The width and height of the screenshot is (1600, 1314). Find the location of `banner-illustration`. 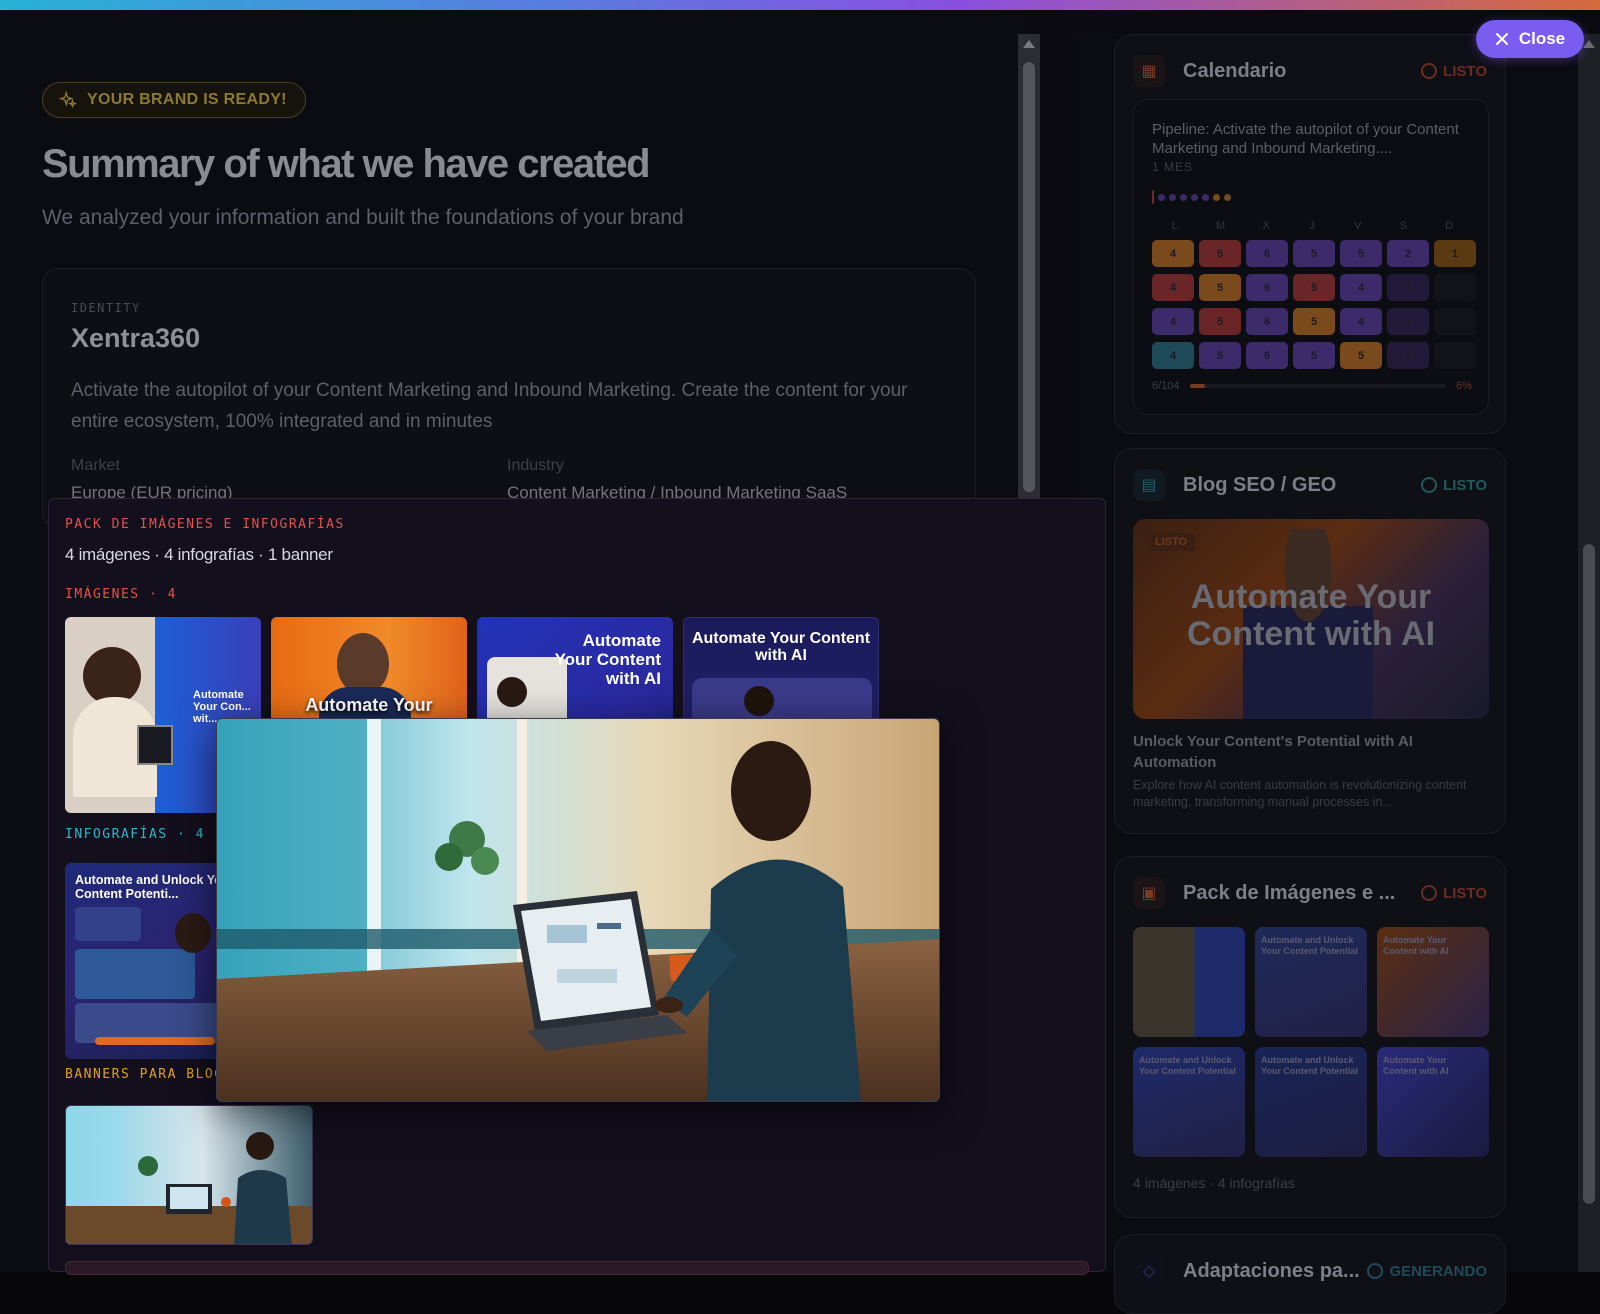

banner-illustration is located at coordinates (189, 1175).